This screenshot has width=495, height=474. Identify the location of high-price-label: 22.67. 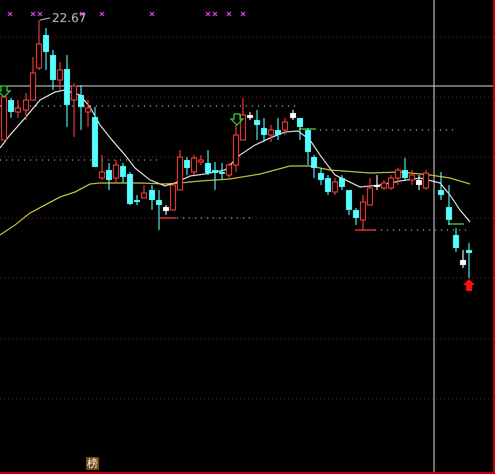
(69, 18).